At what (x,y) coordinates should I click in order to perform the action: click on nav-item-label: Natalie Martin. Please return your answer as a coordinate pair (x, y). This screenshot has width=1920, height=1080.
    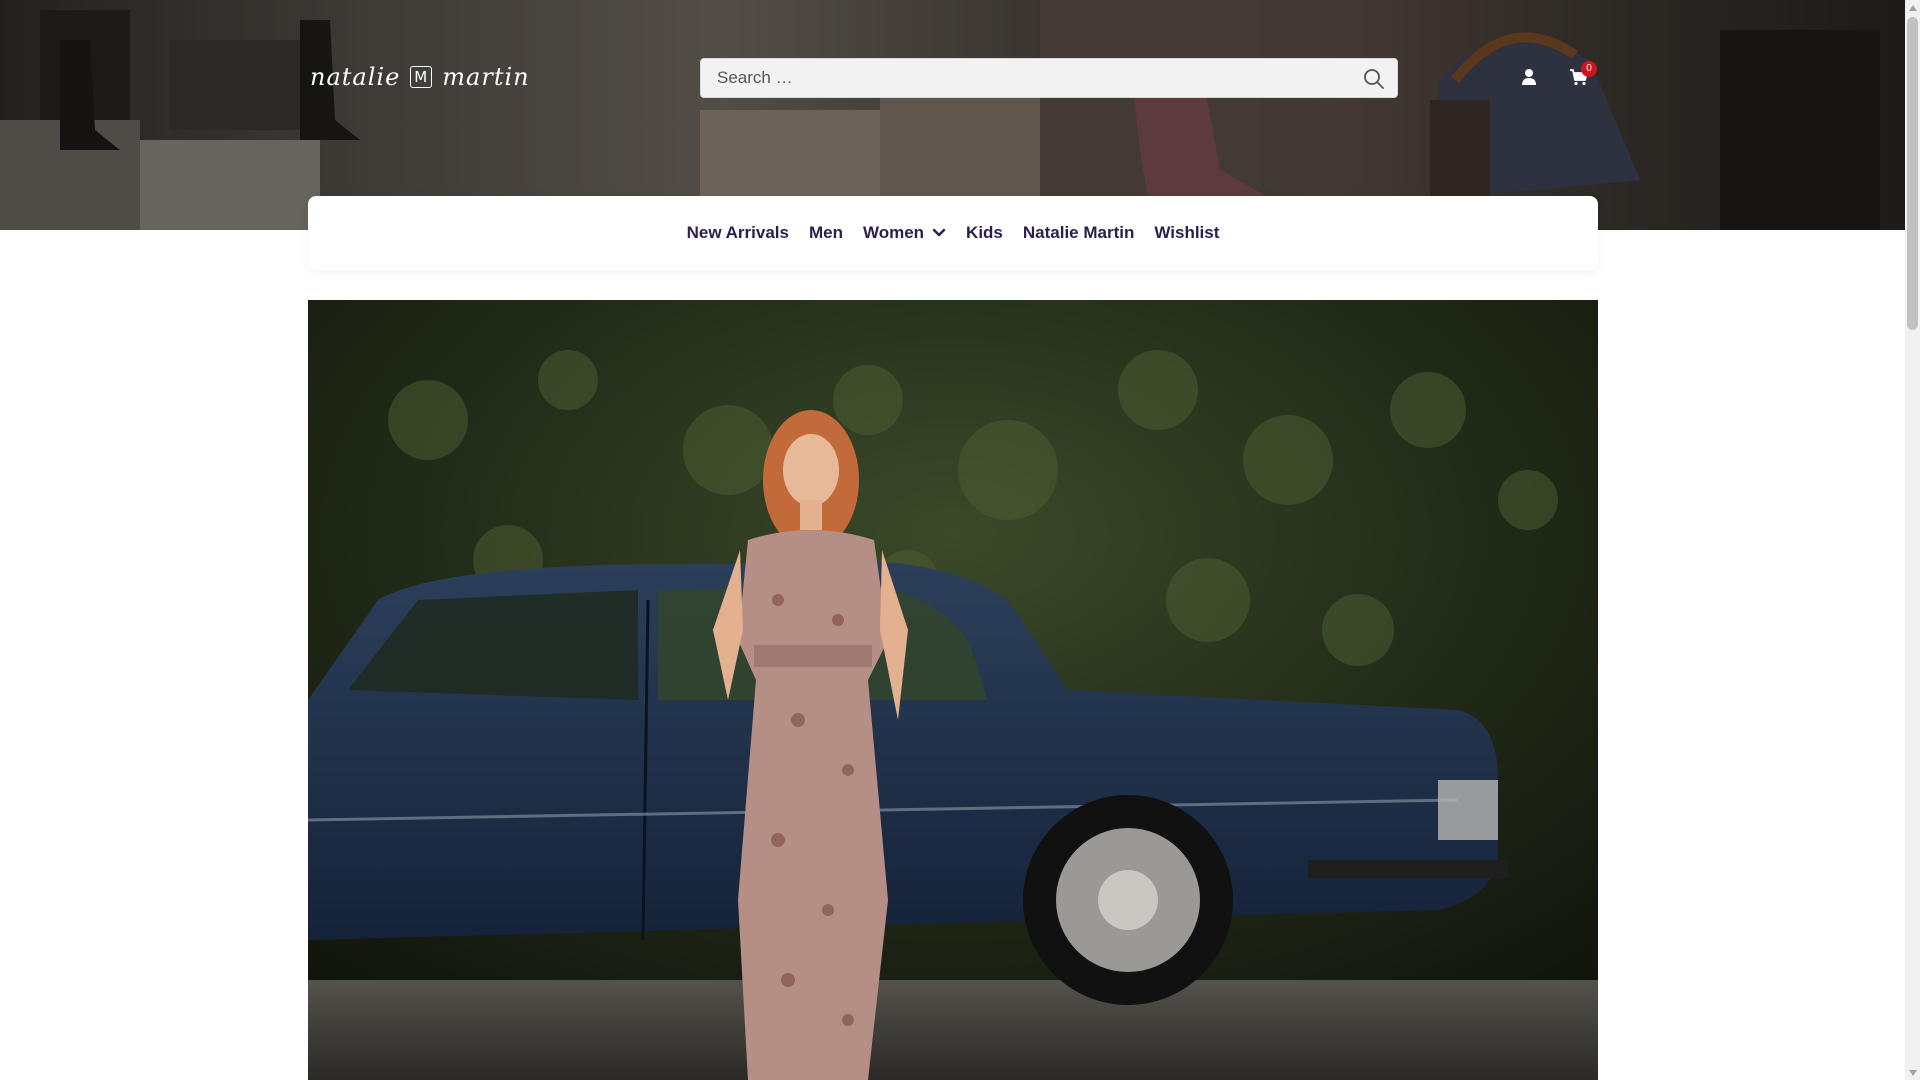
    Looking at the image, I should click on (1078, 232).